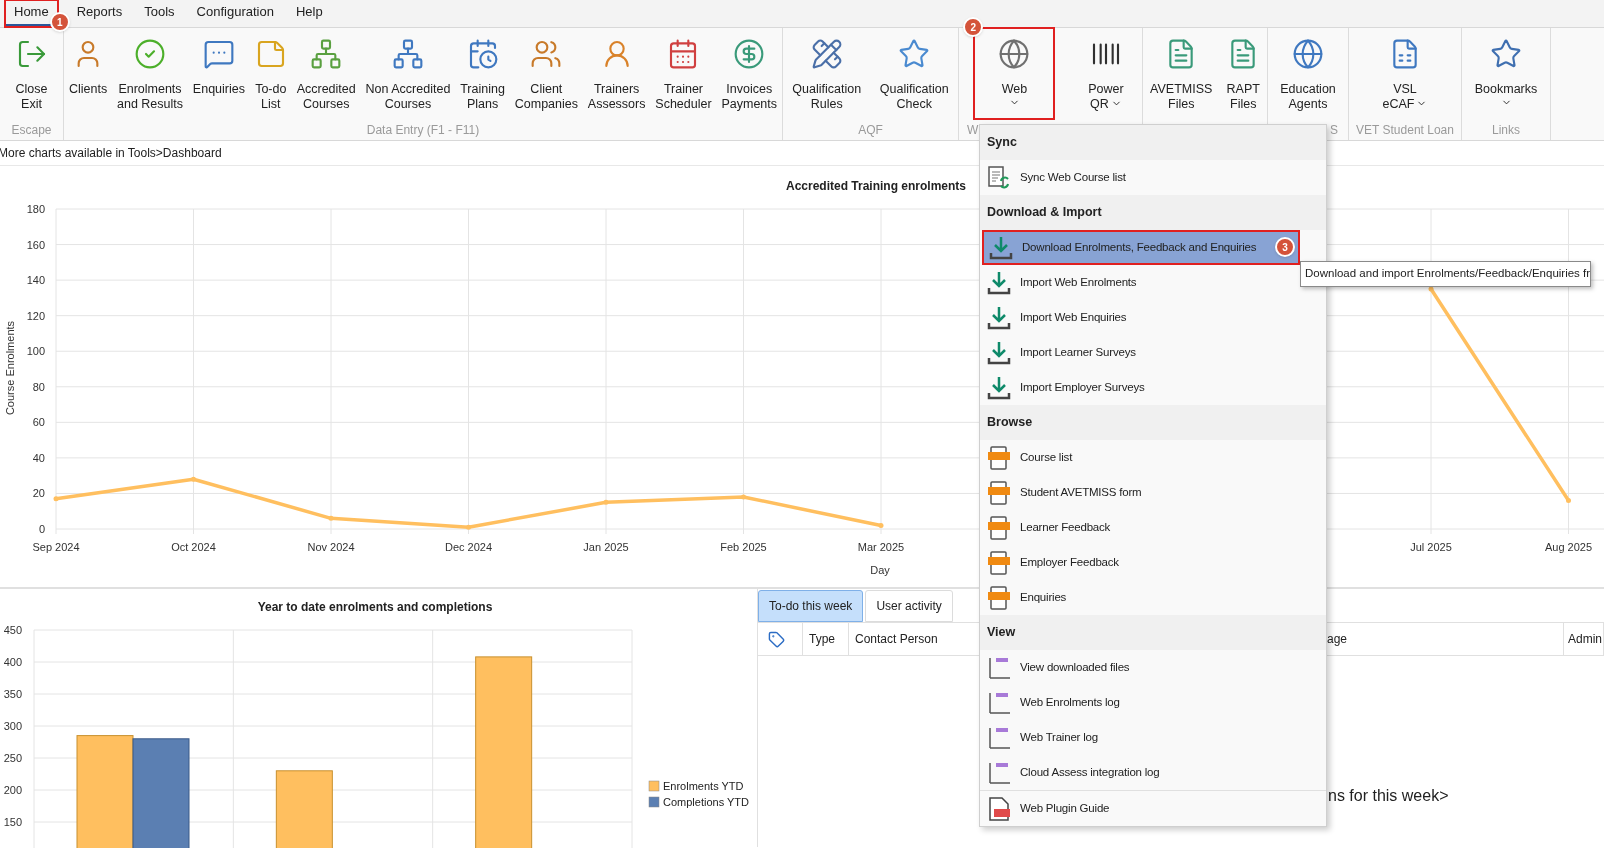  Describe the element at coordinates (1308, 73) in the screenshot. I see `ribbon-button: Education Agents` at that location.